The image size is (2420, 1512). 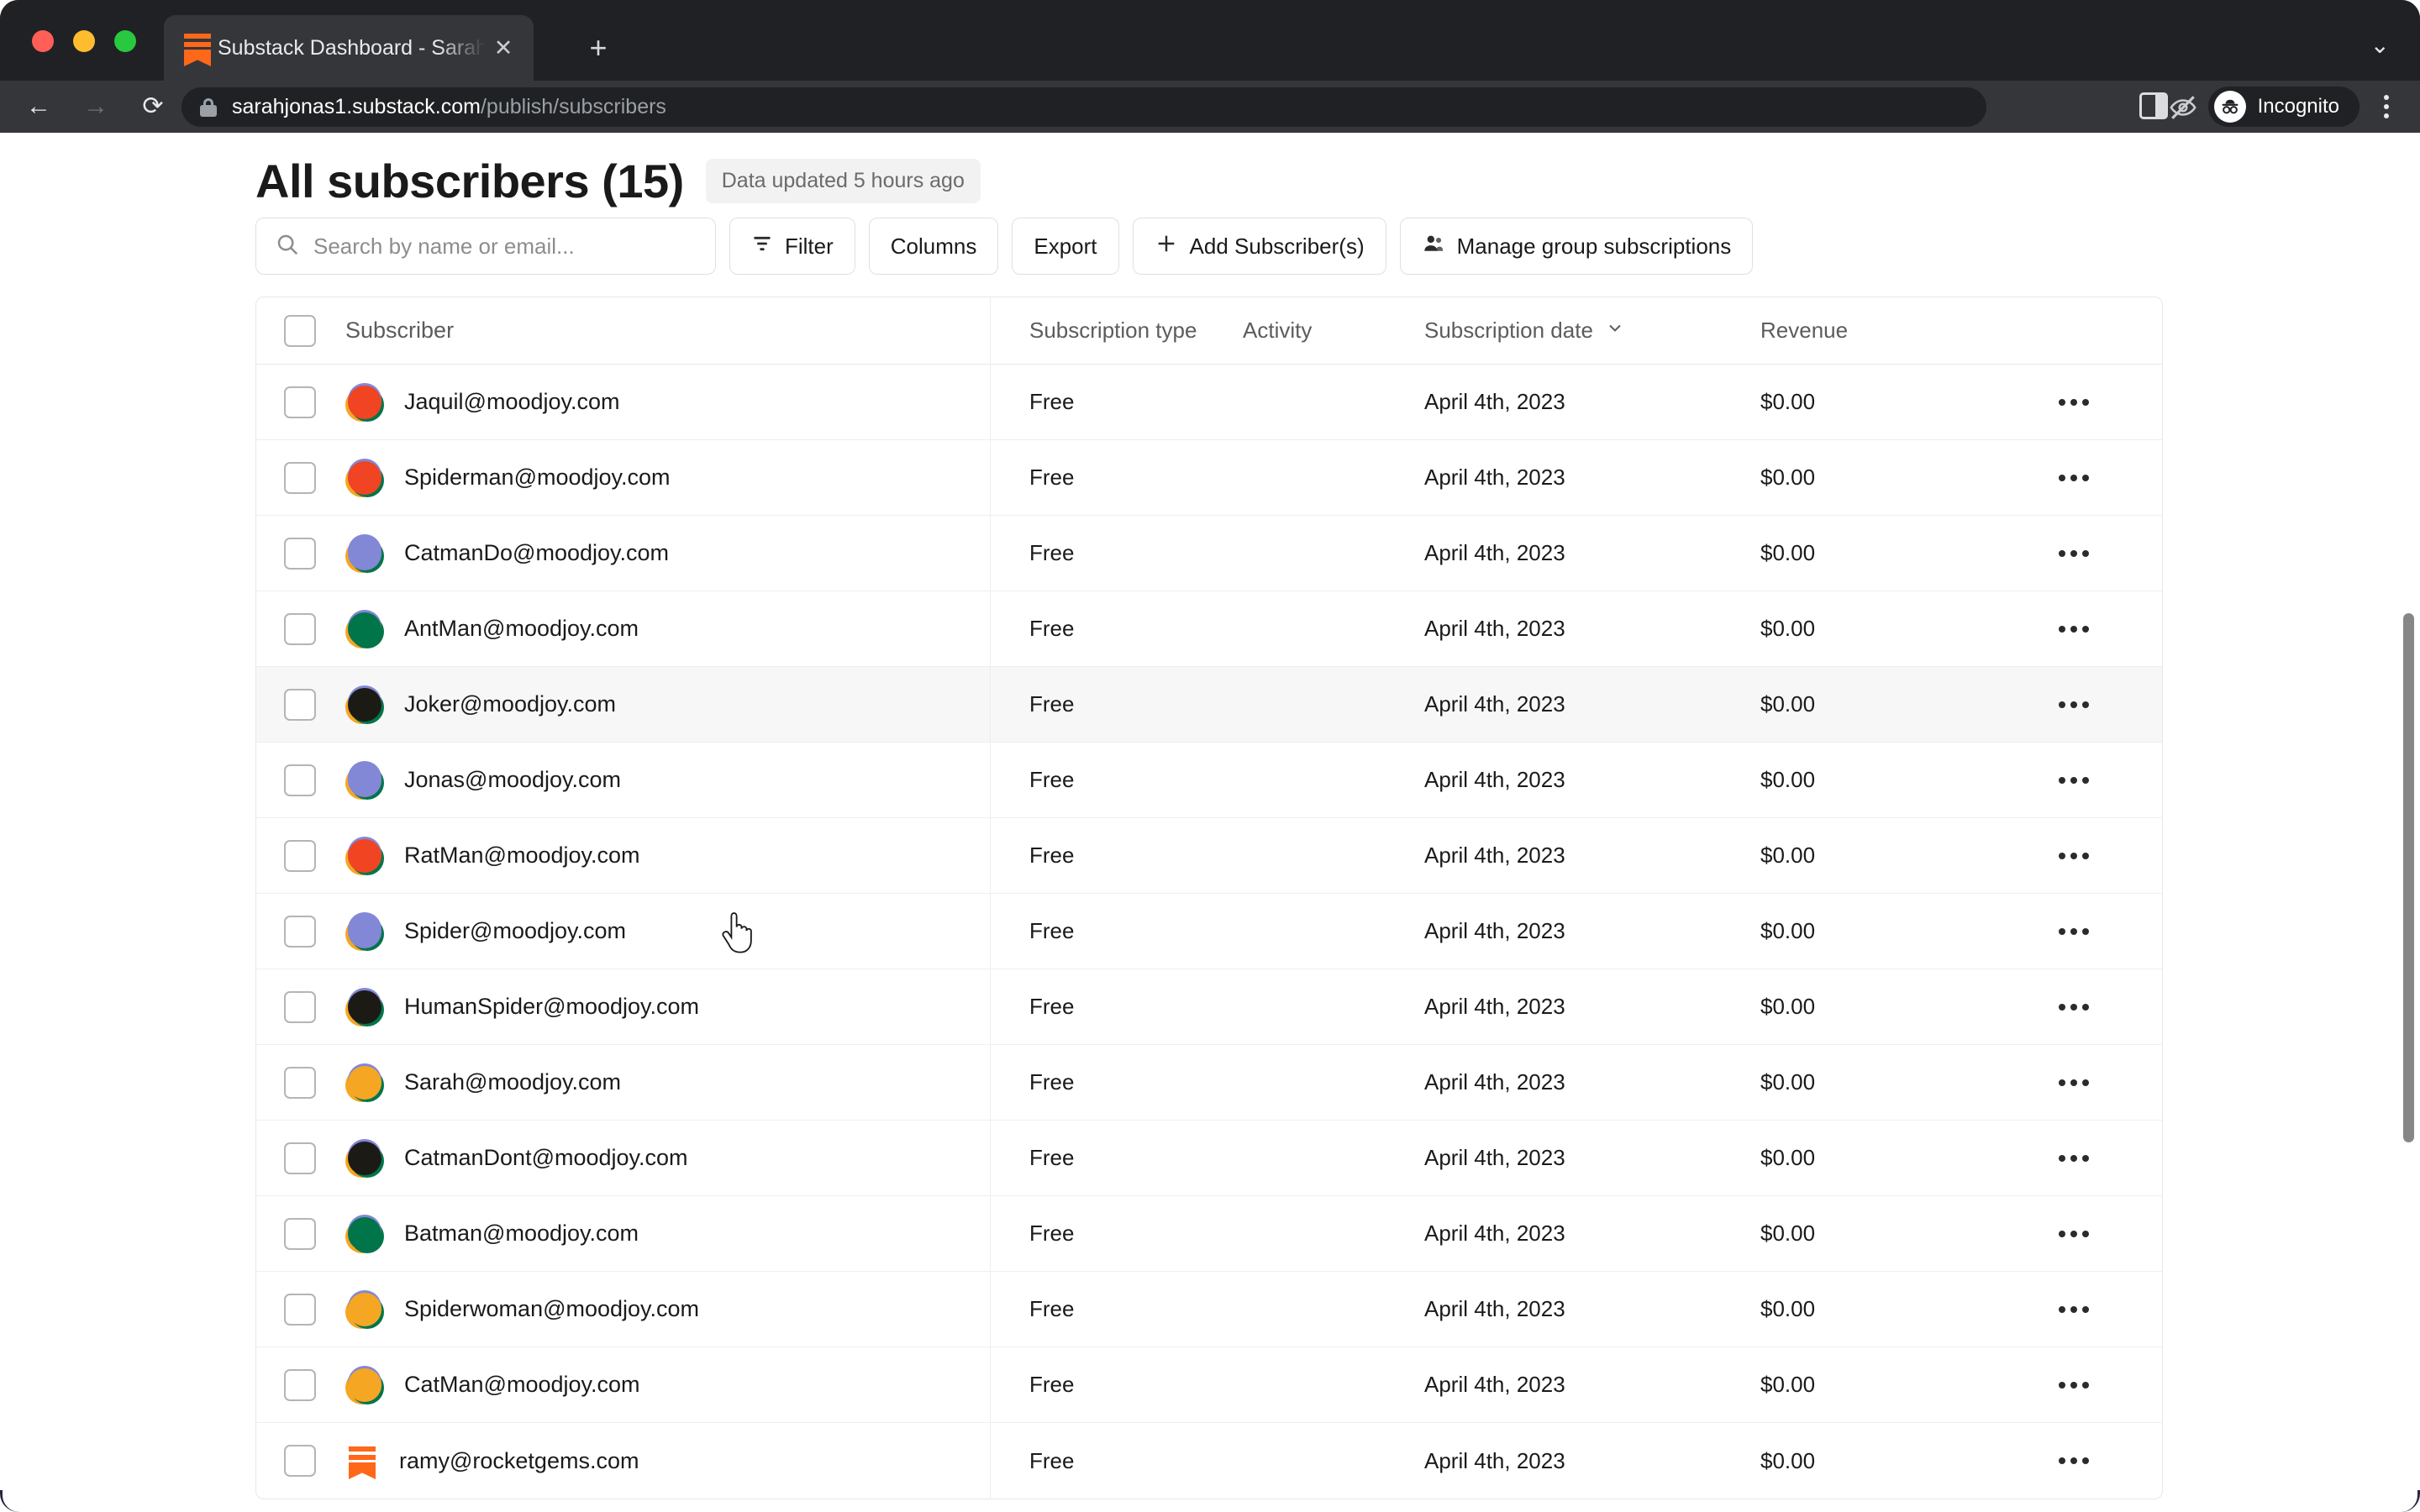 What do you see at coordinates (1592, 331) in the screenshot?
I see `column-header-subscription-date: Subscription date` at bounding box center [1592, 331].